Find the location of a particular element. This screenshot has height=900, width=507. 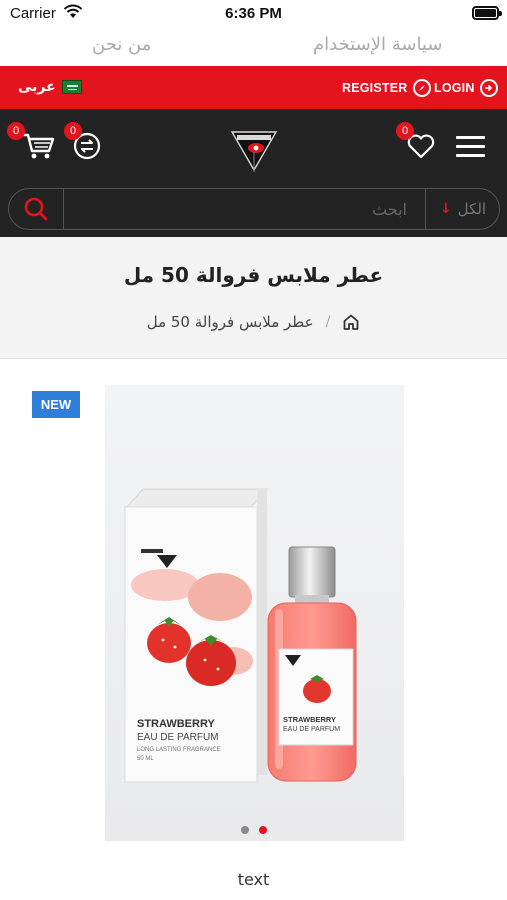

compass-icon is located at coordinates (421, 88).